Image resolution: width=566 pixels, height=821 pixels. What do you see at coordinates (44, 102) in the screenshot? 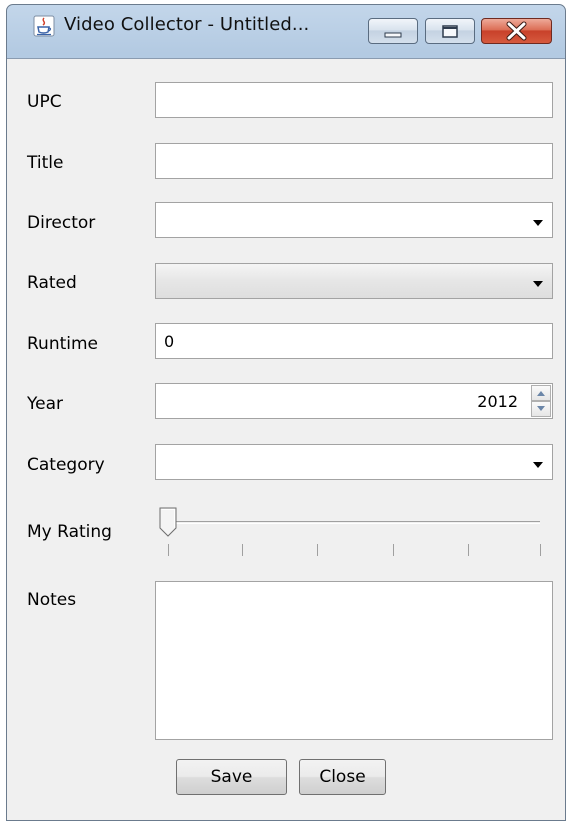
I see `upc-label: UPC` at bounding box center [44, 102].